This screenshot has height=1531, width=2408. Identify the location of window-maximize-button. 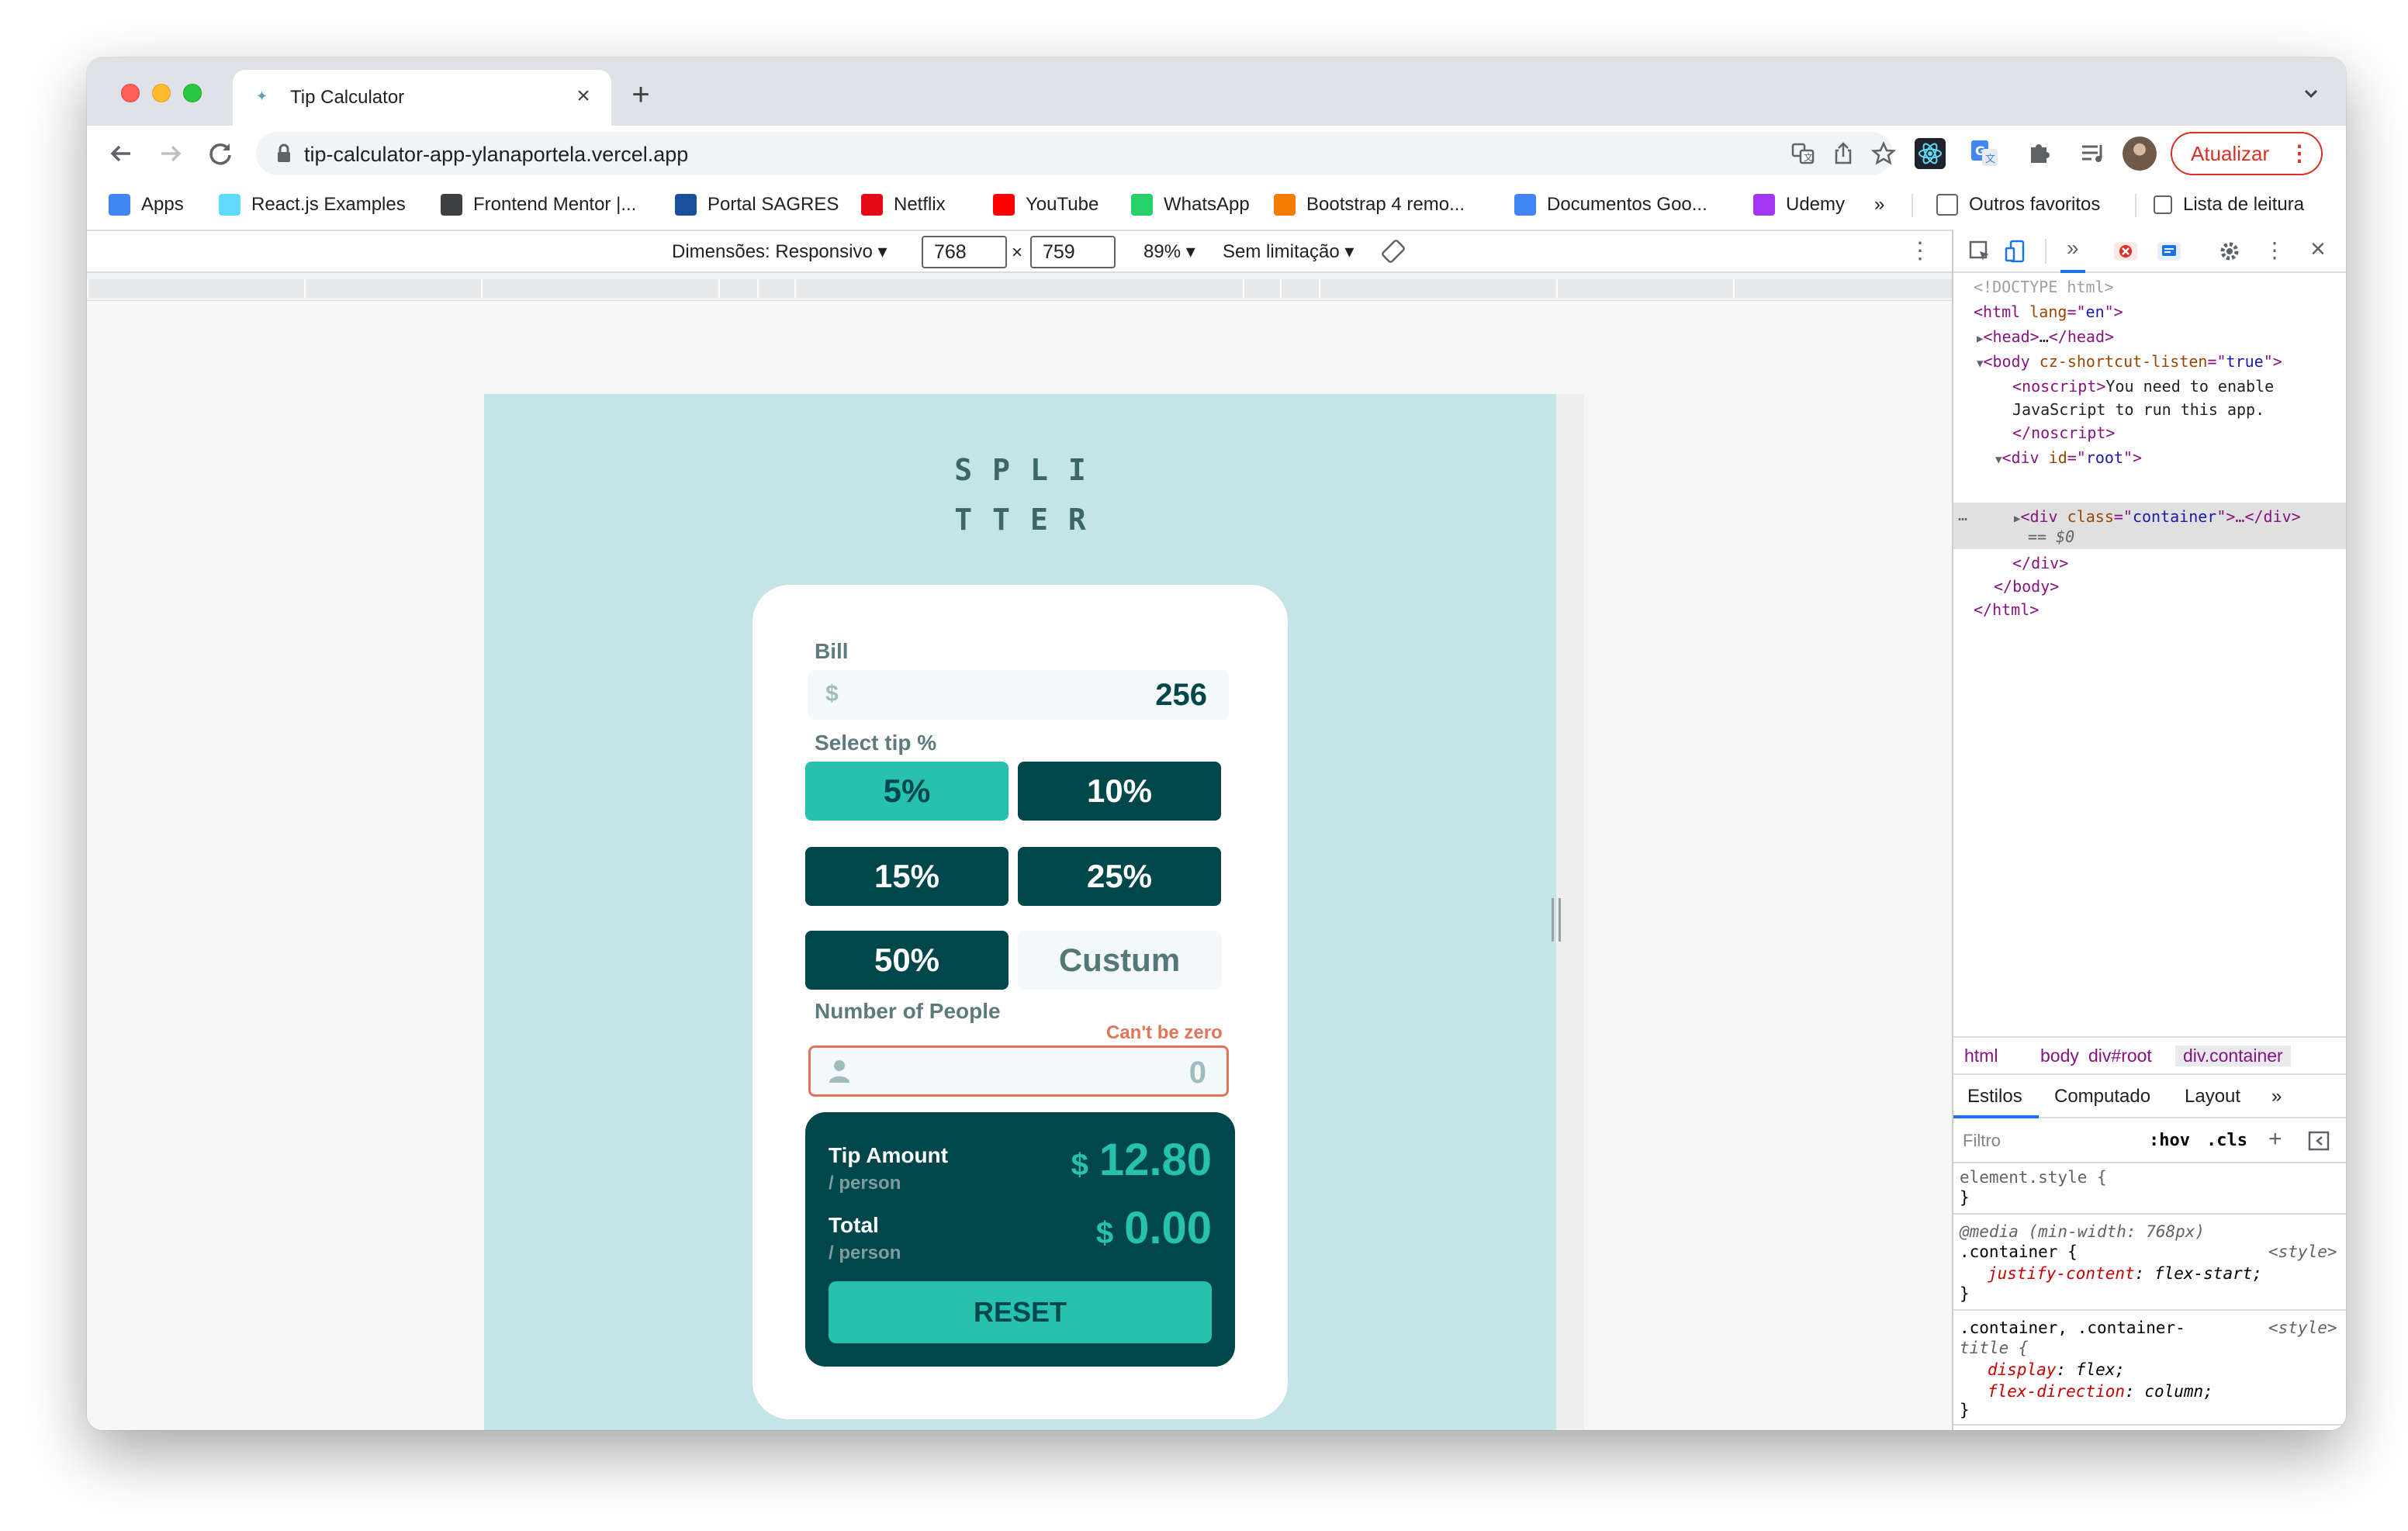
(192, 93).